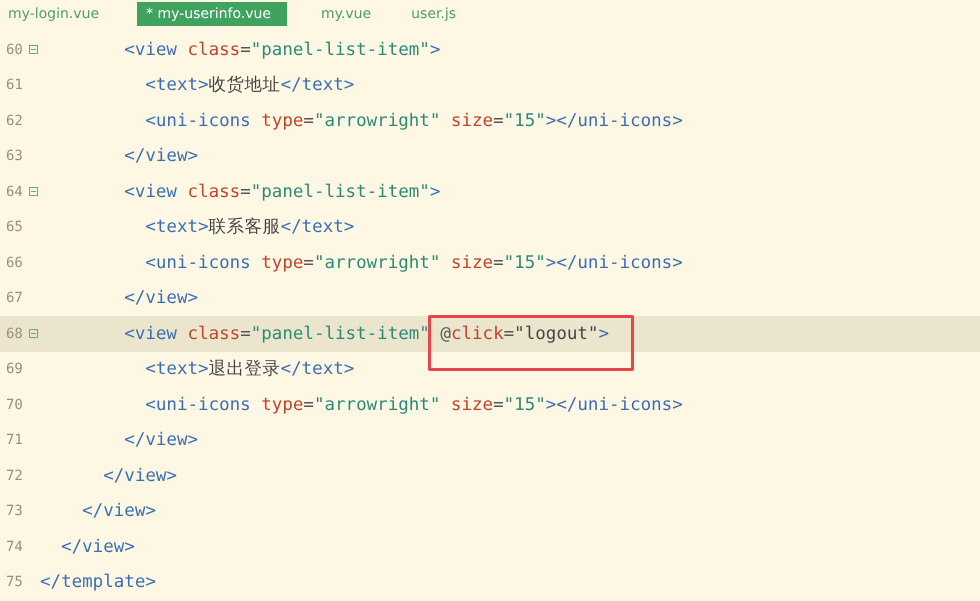 The height and width of the screenshot is (601, 980). I want to click on code-line: <text>退出登录</text>, so click(249, 369).